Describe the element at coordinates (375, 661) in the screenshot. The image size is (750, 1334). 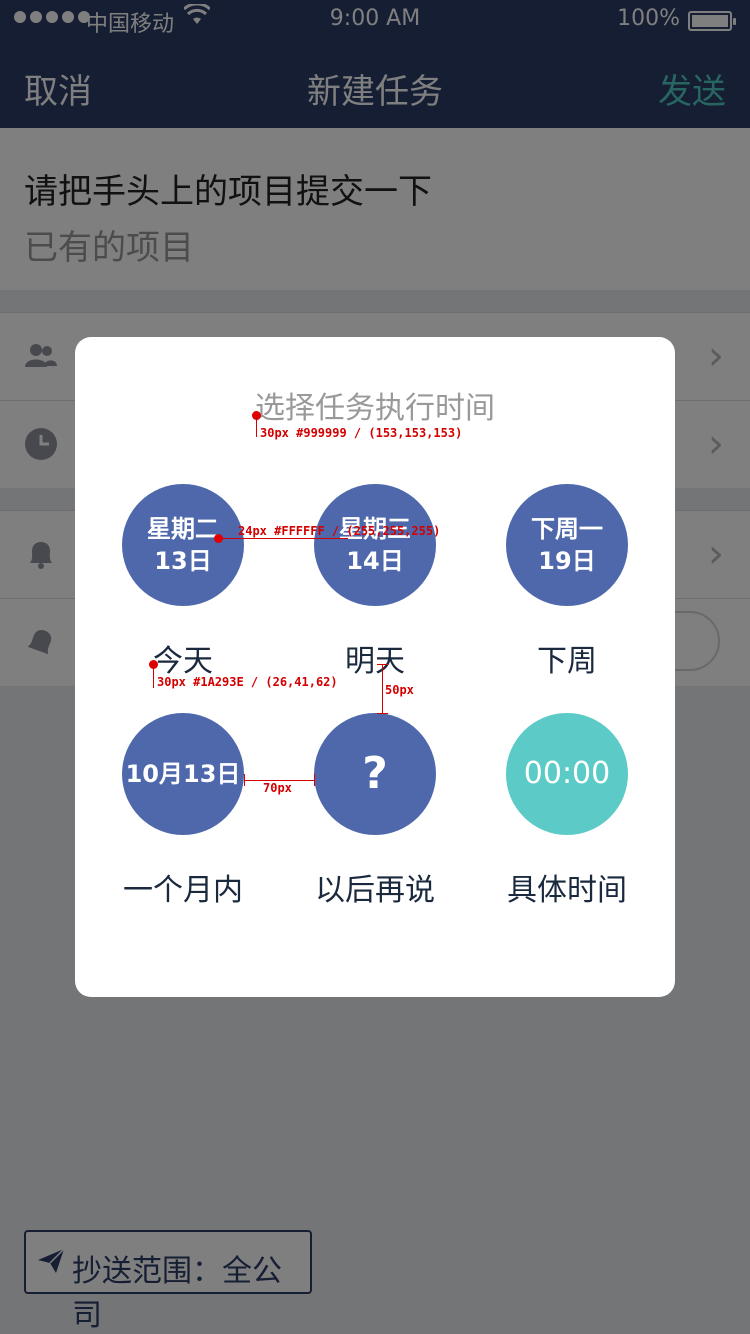
I see `option-label: 明天` at that location.